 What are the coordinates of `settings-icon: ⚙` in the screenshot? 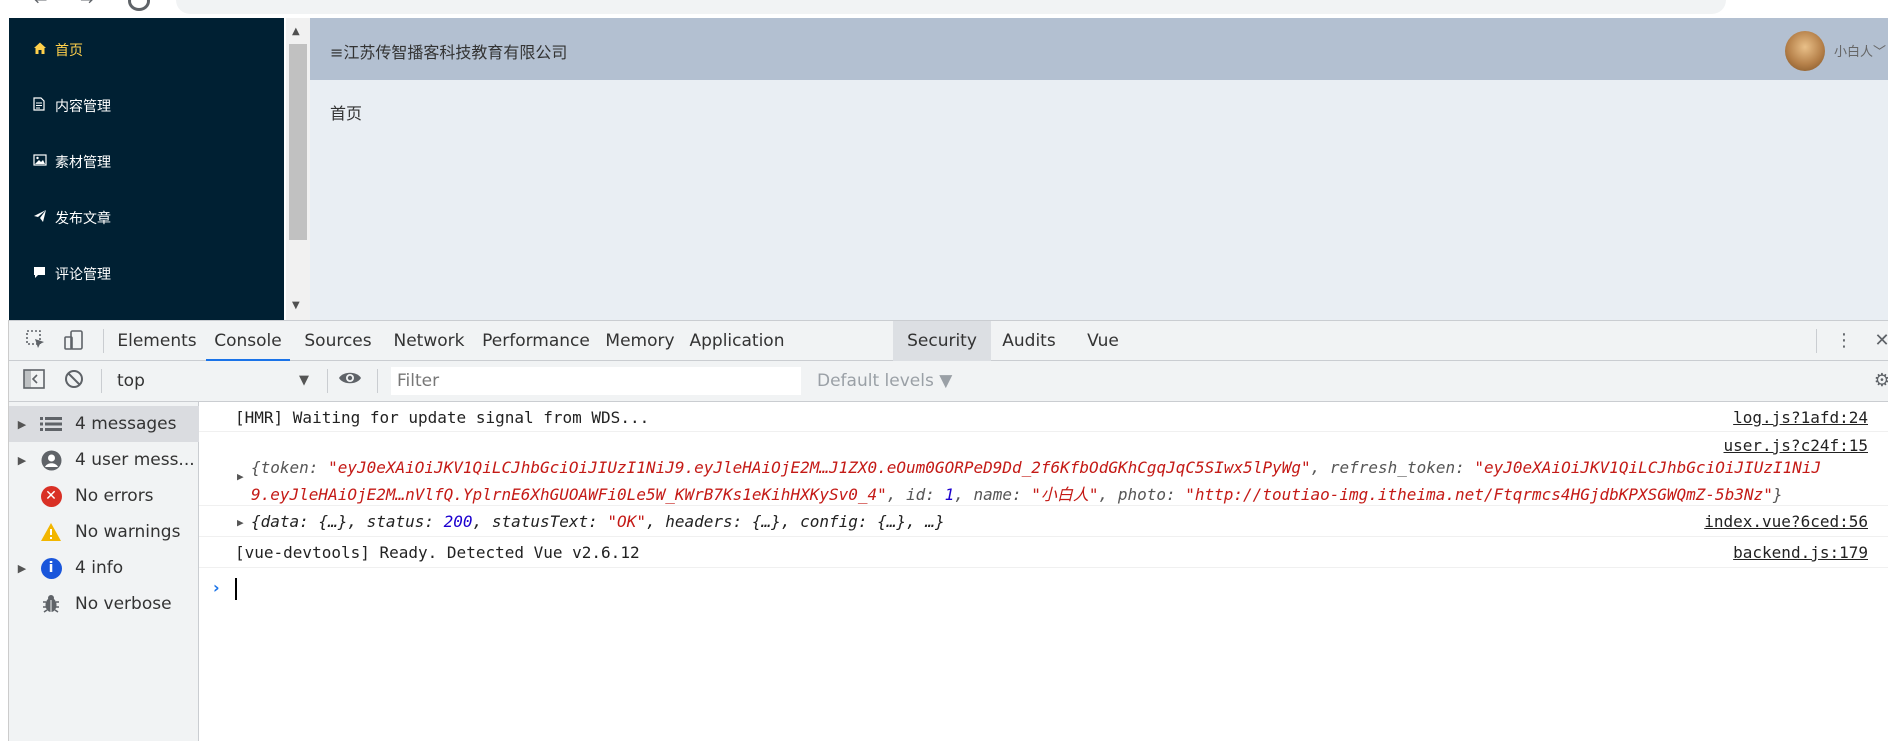 It's located at (1878, 381).